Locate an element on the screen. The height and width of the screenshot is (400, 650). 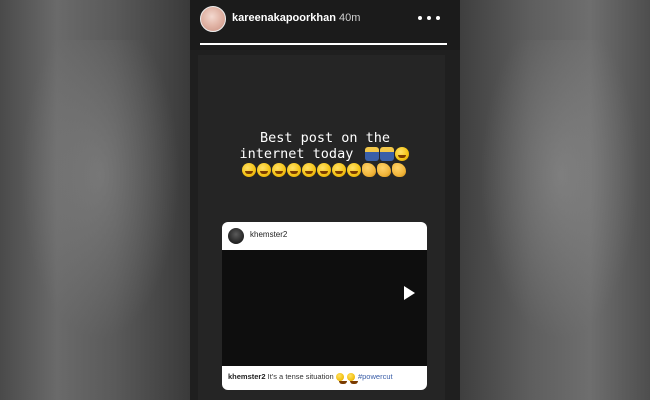
story-progress-fill is located at coordinates (323, 44).